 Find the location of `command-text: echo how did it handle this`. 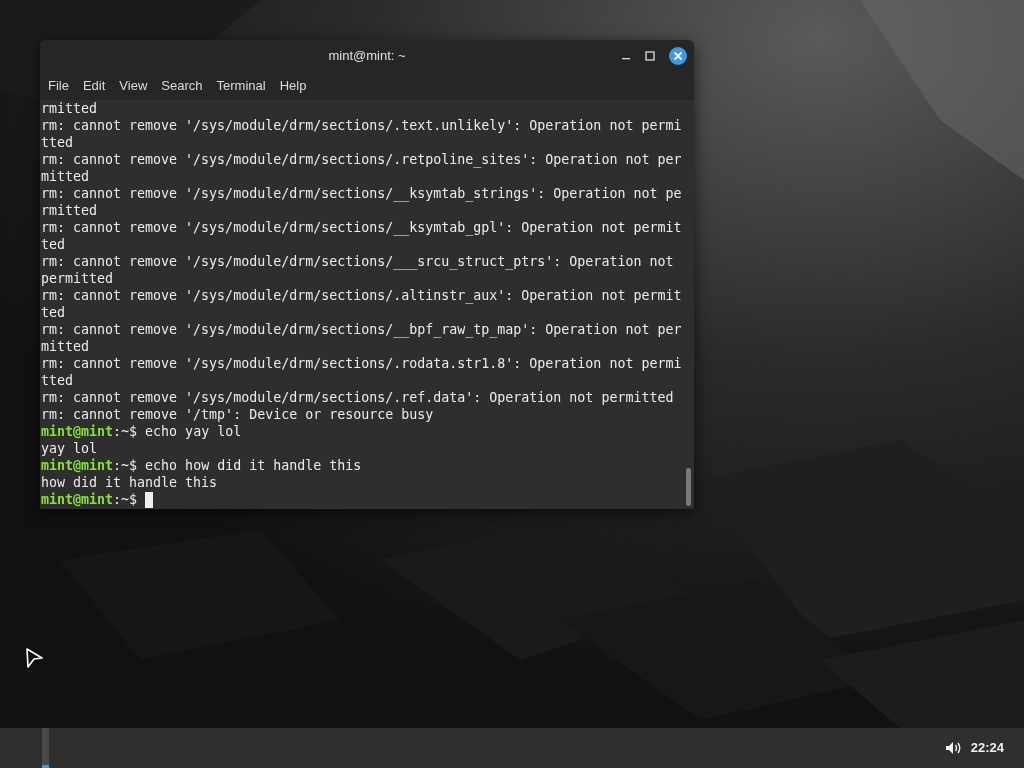

command-text: echo how did it handle this is located at coordinates (253, 465).